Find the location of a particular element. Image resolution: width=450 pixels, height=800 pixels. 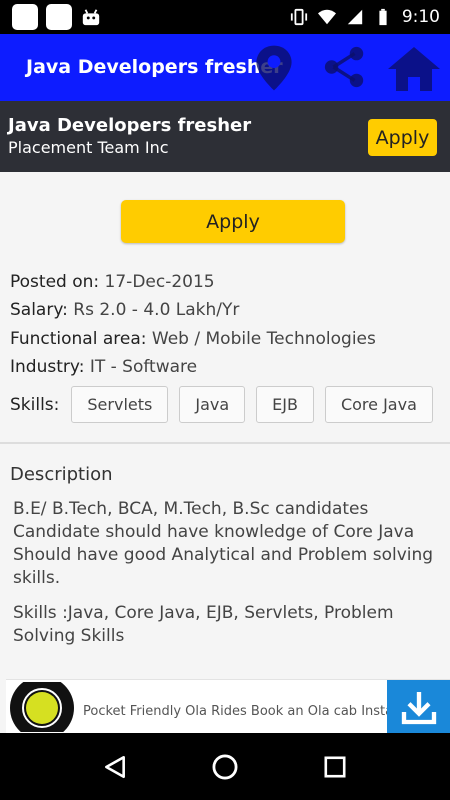

battery-icon is located at coordinates (383, 17).